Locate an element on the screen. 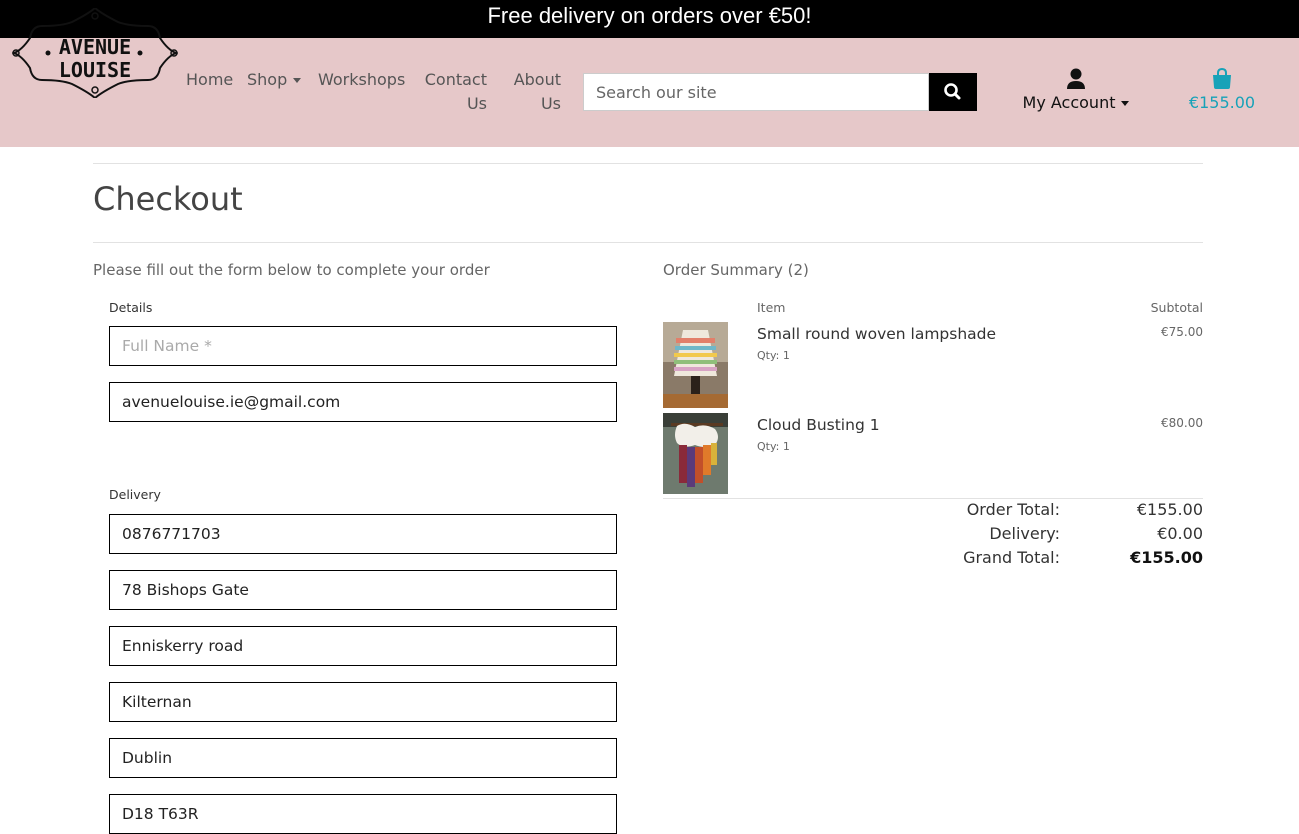 The width and height of the screenshot is (1299, 834). delivery-legend: Delivery is located at coordinates (135, 494).